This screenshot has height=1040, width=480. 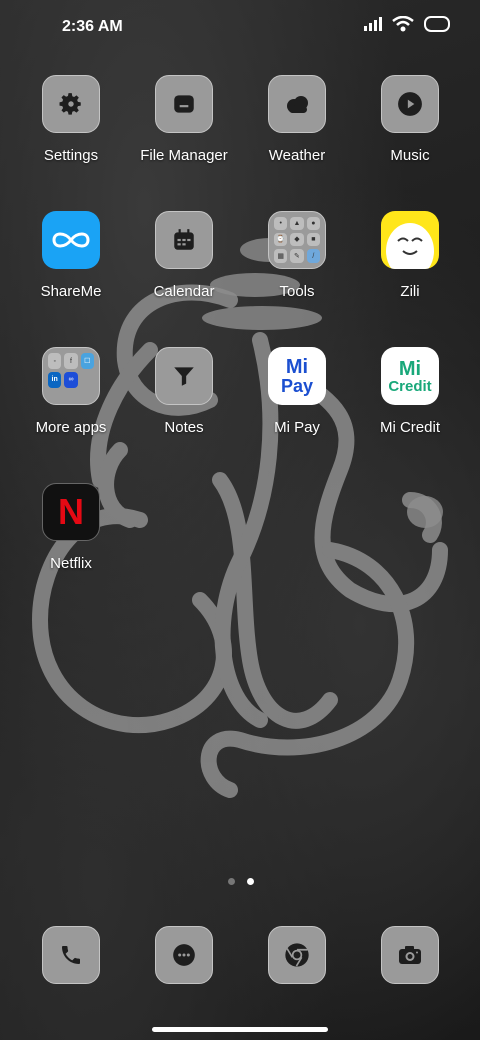 I want to click on home-gesture-bar, so click(x=240, y=1029).